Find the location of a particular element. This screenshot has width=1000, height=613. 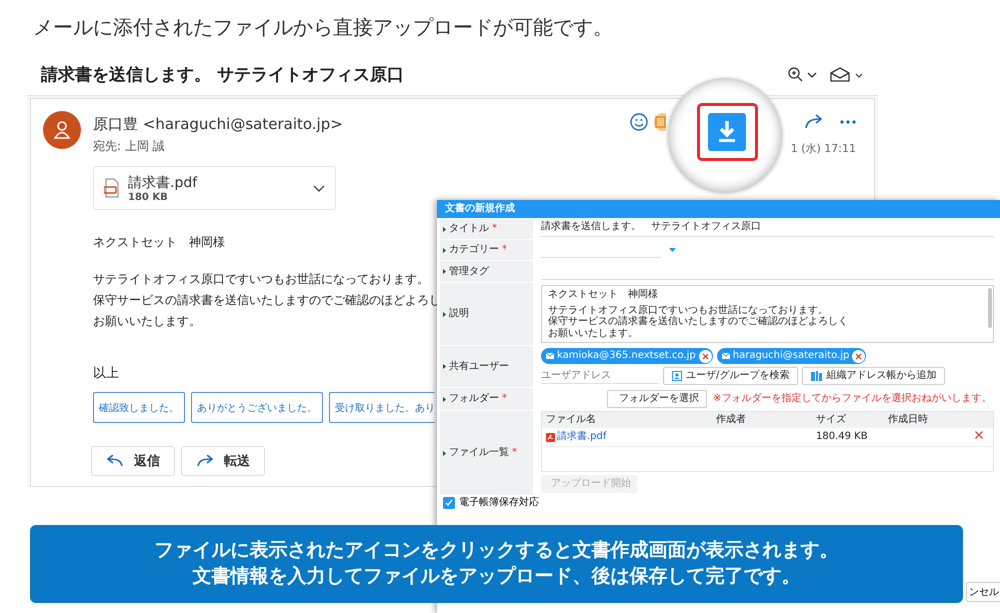

banner-text: ファイルに表示されたアイコンをクリックすると文書作成画面が表示されます。 文書情報を入力してファイルをアップロード、後は保存して完了です。 is located at coordinates (496, 563).